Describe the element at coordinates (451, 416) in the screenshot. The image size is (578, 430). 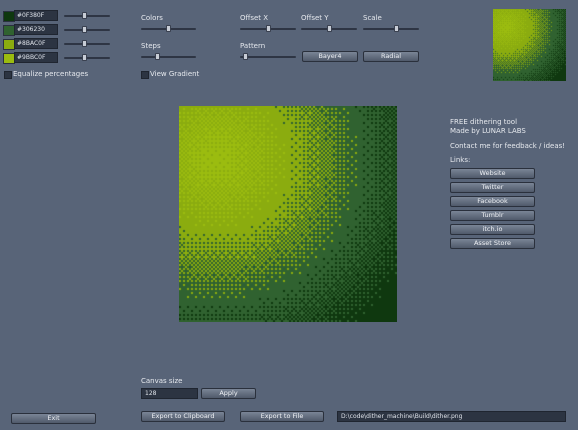
I see `file-path-input: D:\code\dither_machine\Build\dither.png` at that location.